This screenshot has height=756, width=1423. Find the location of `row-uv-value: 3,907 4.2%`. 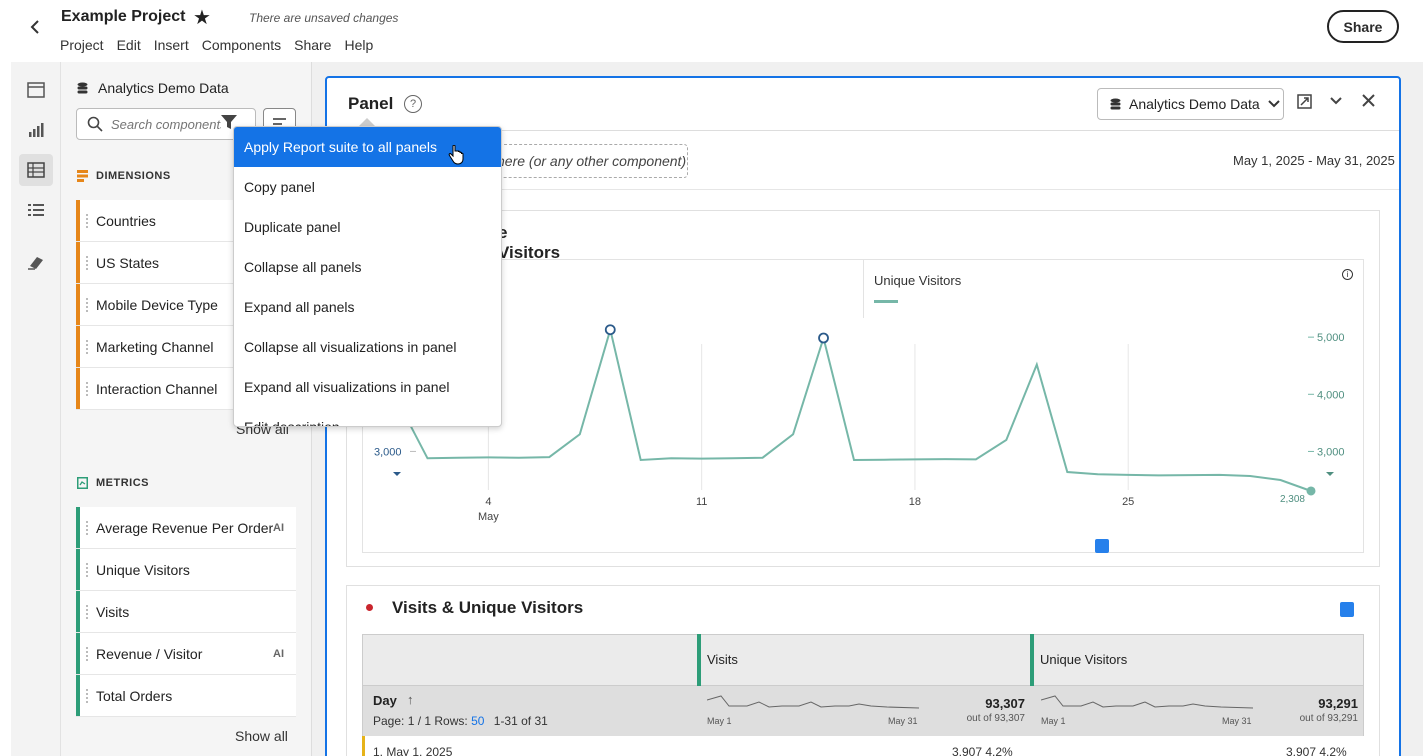

row-uv-value: 3,907 4.2% is located at coordinates (1316, 750).